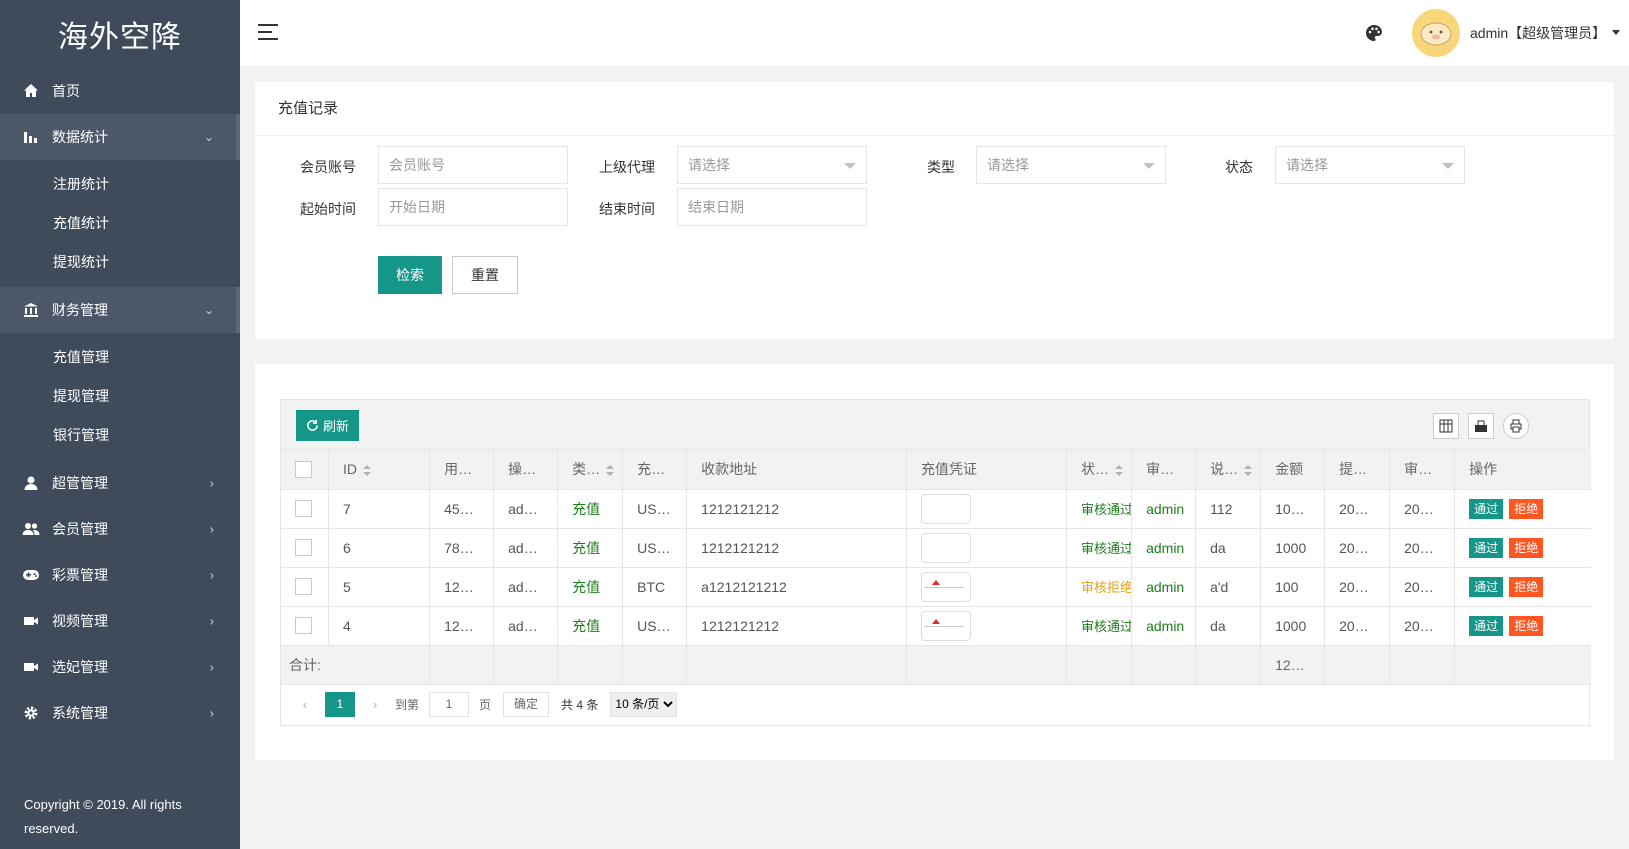 This screenshot has width=1629, height=849. Describe the element at coordinates (797, 470) in the screenshot. I see `col-address: 收款地址` at that location.